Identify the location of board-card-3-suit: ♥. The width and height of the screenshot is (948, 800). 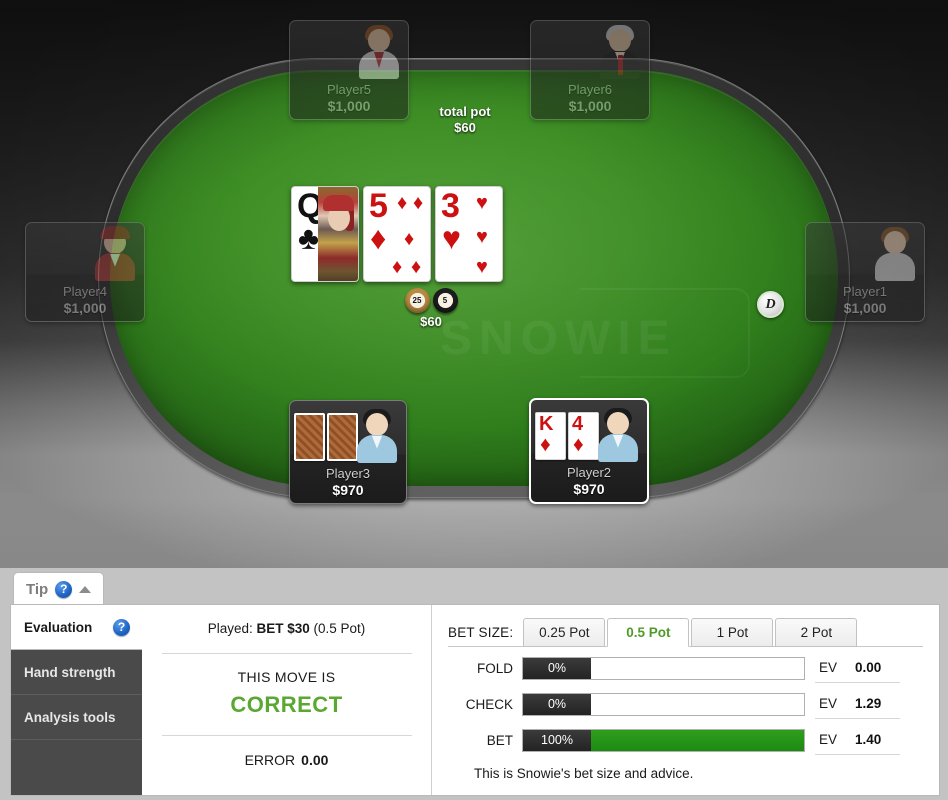
(451, 238).